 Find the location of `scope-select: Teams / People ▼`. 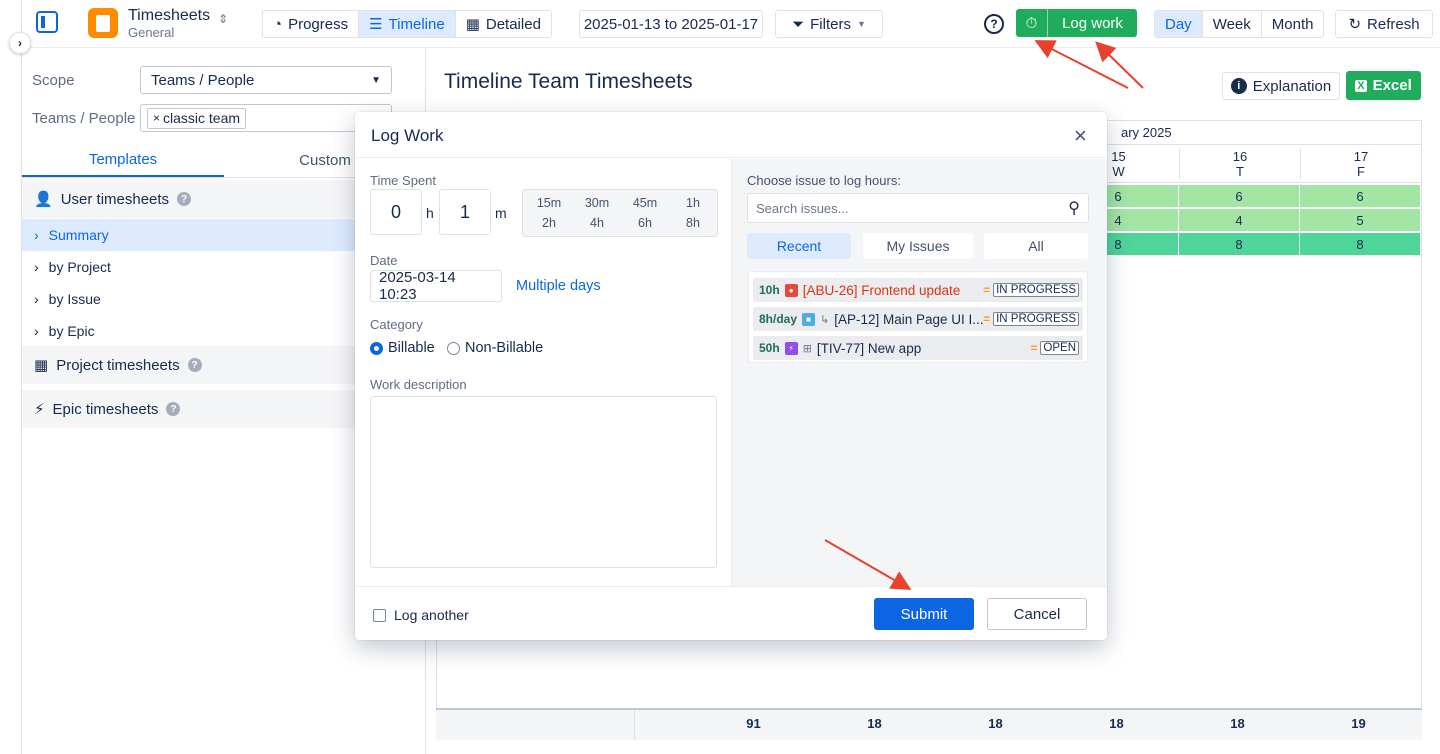

scope-select: Teams / People ▼ is located at coordinates (266, 80).